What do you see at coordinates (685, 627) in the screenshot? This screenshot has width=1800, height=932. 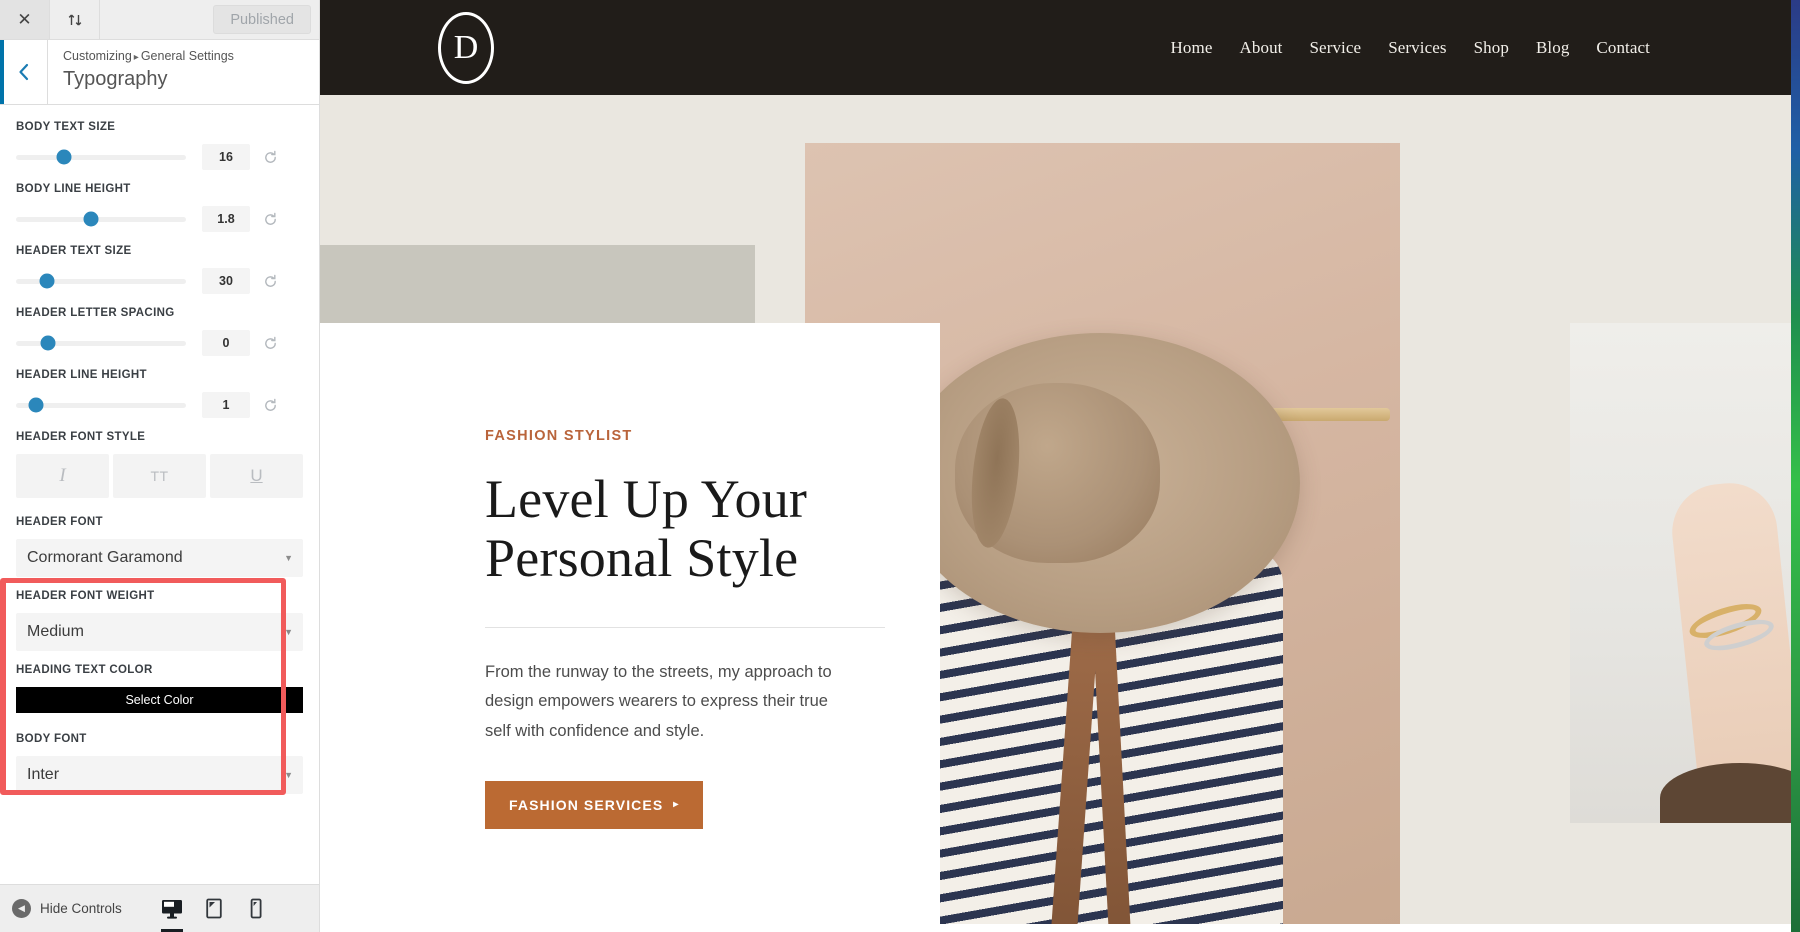 I see `hero-divider` at bounding box center [685, 627].